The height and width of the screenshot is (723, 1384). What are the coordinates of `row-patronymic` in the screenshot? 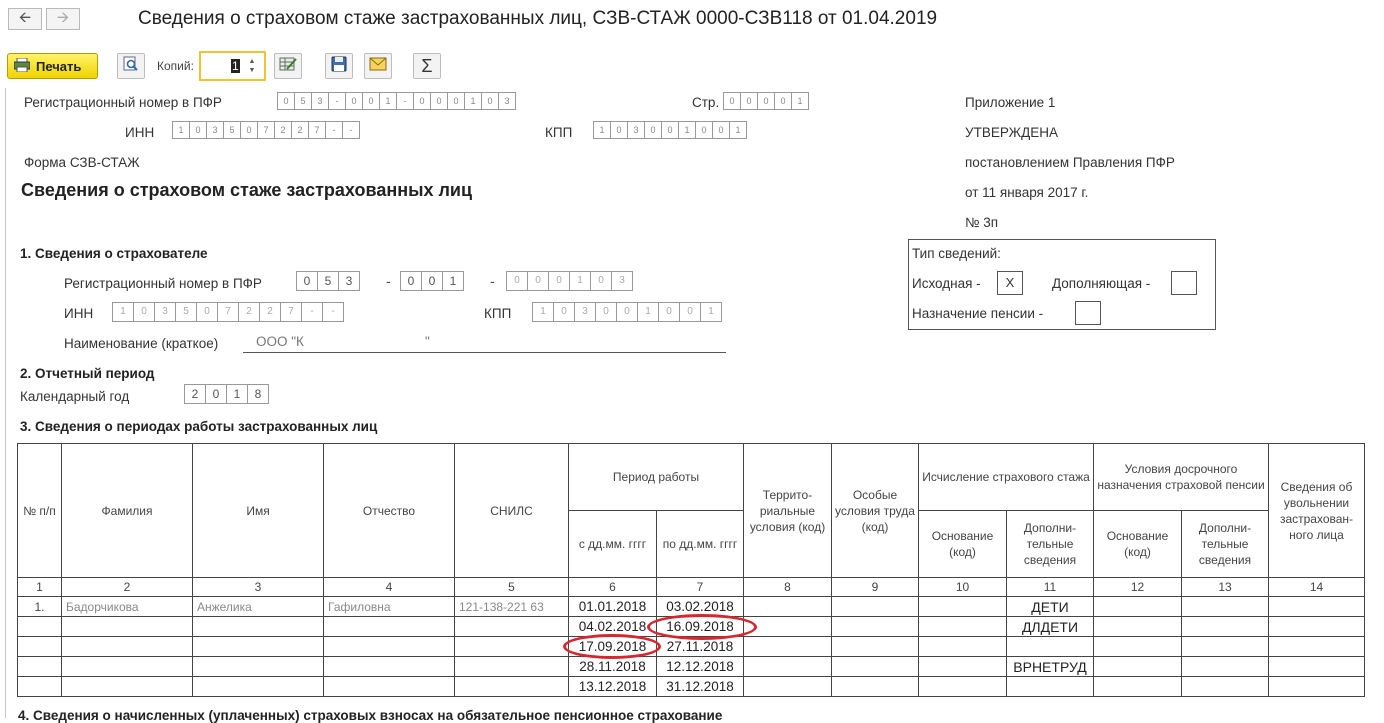 It's located at (389, 626).